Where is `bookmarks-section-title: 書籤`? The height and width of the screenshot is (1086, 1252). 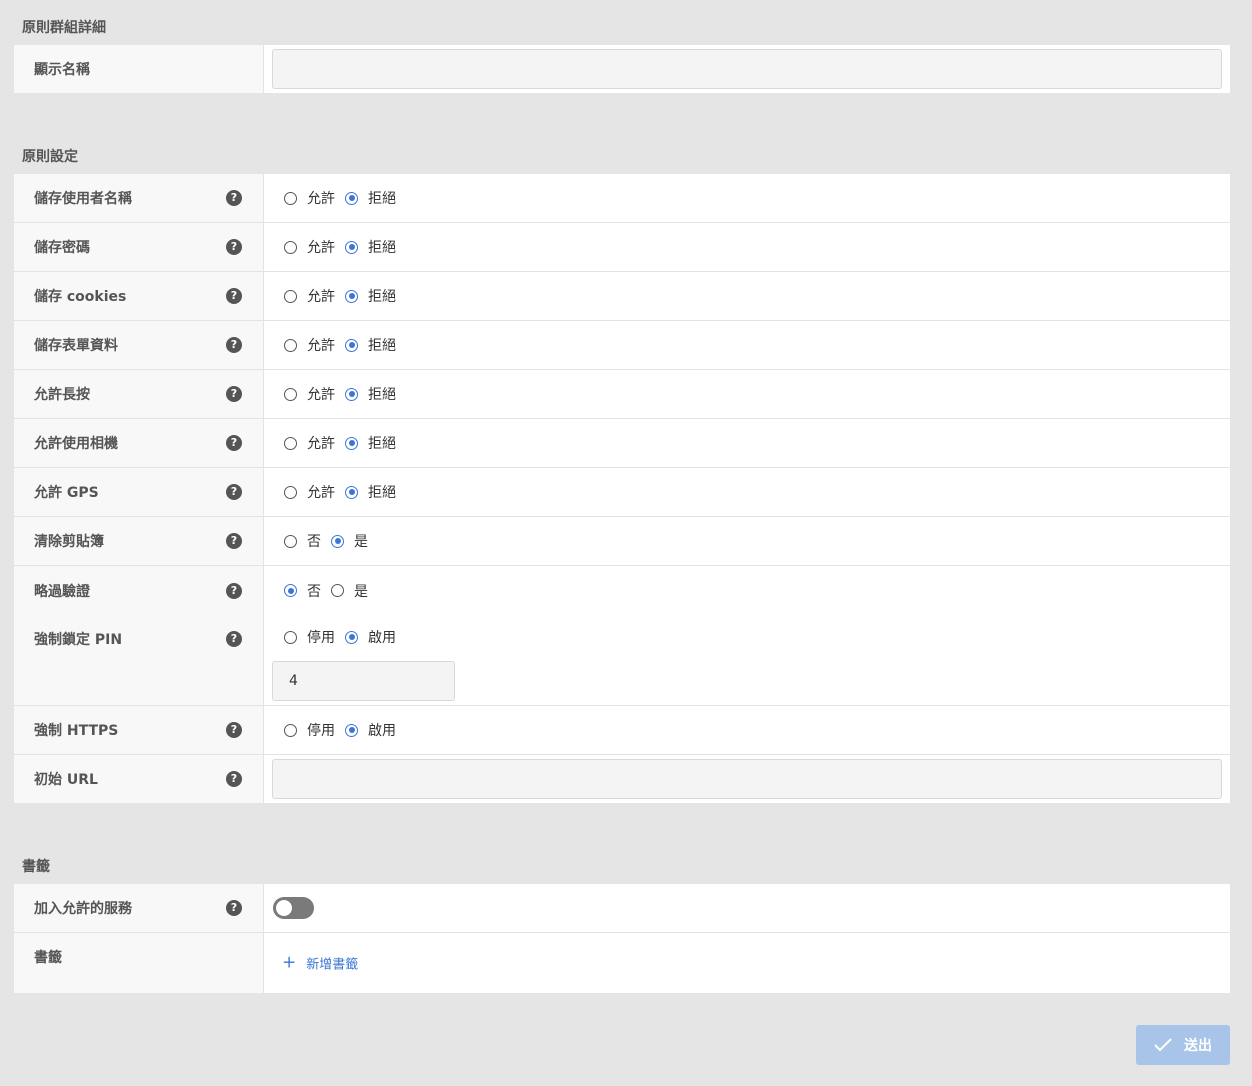 bookmarks-section-title: 書籤 is located at coordinates (36, 867).